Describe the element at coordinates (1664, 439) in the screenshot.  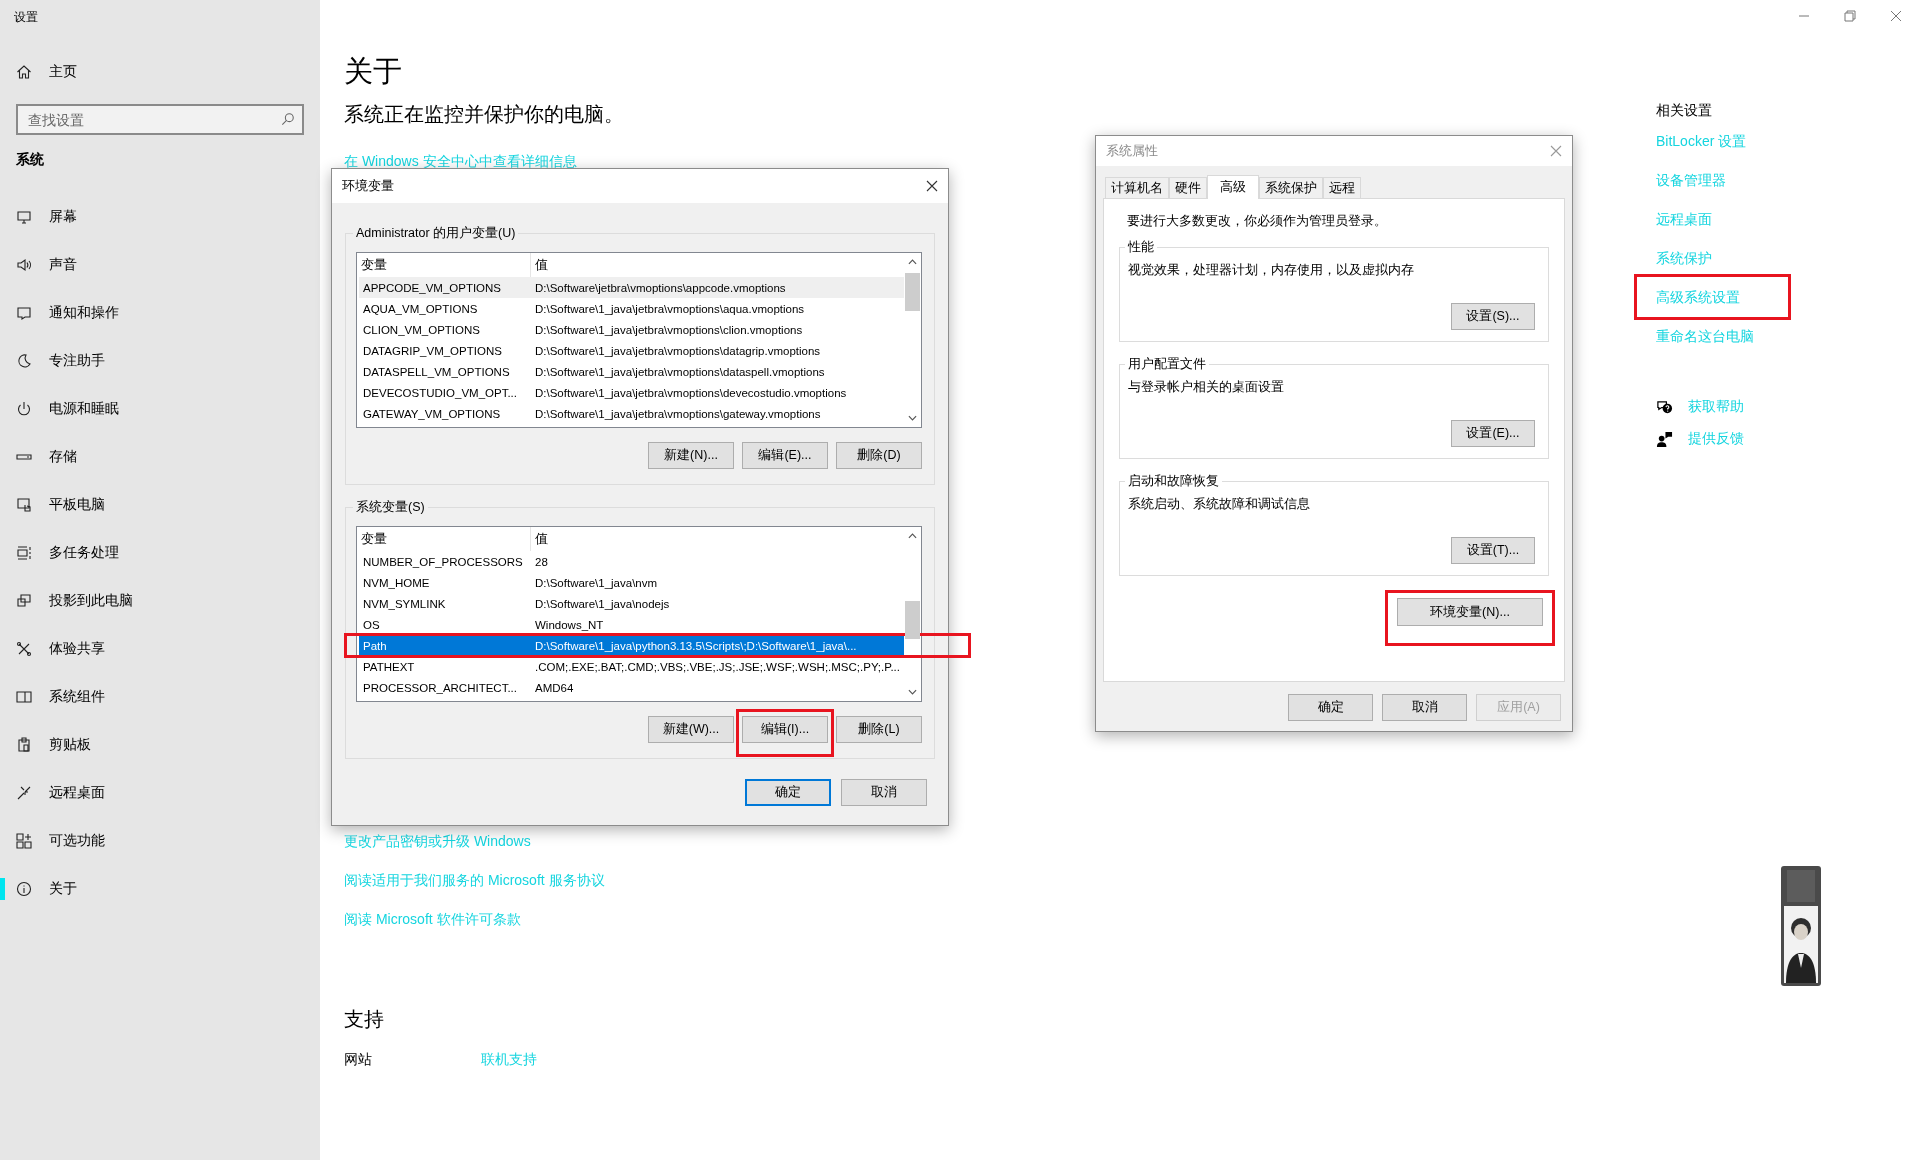
I see `person-flag-icon` at that location.